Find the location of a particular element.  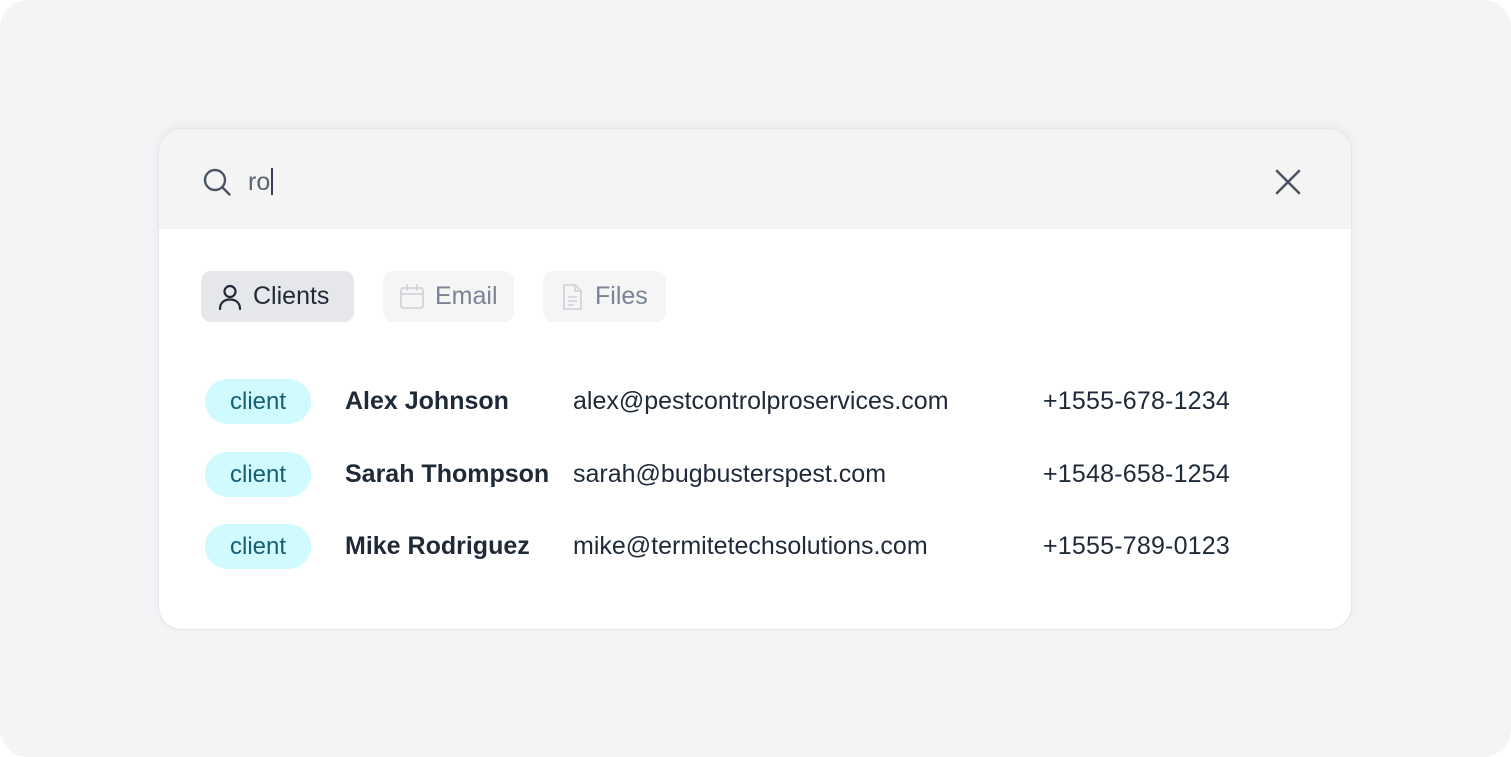

text-caret is located at coordinates (272, 181).